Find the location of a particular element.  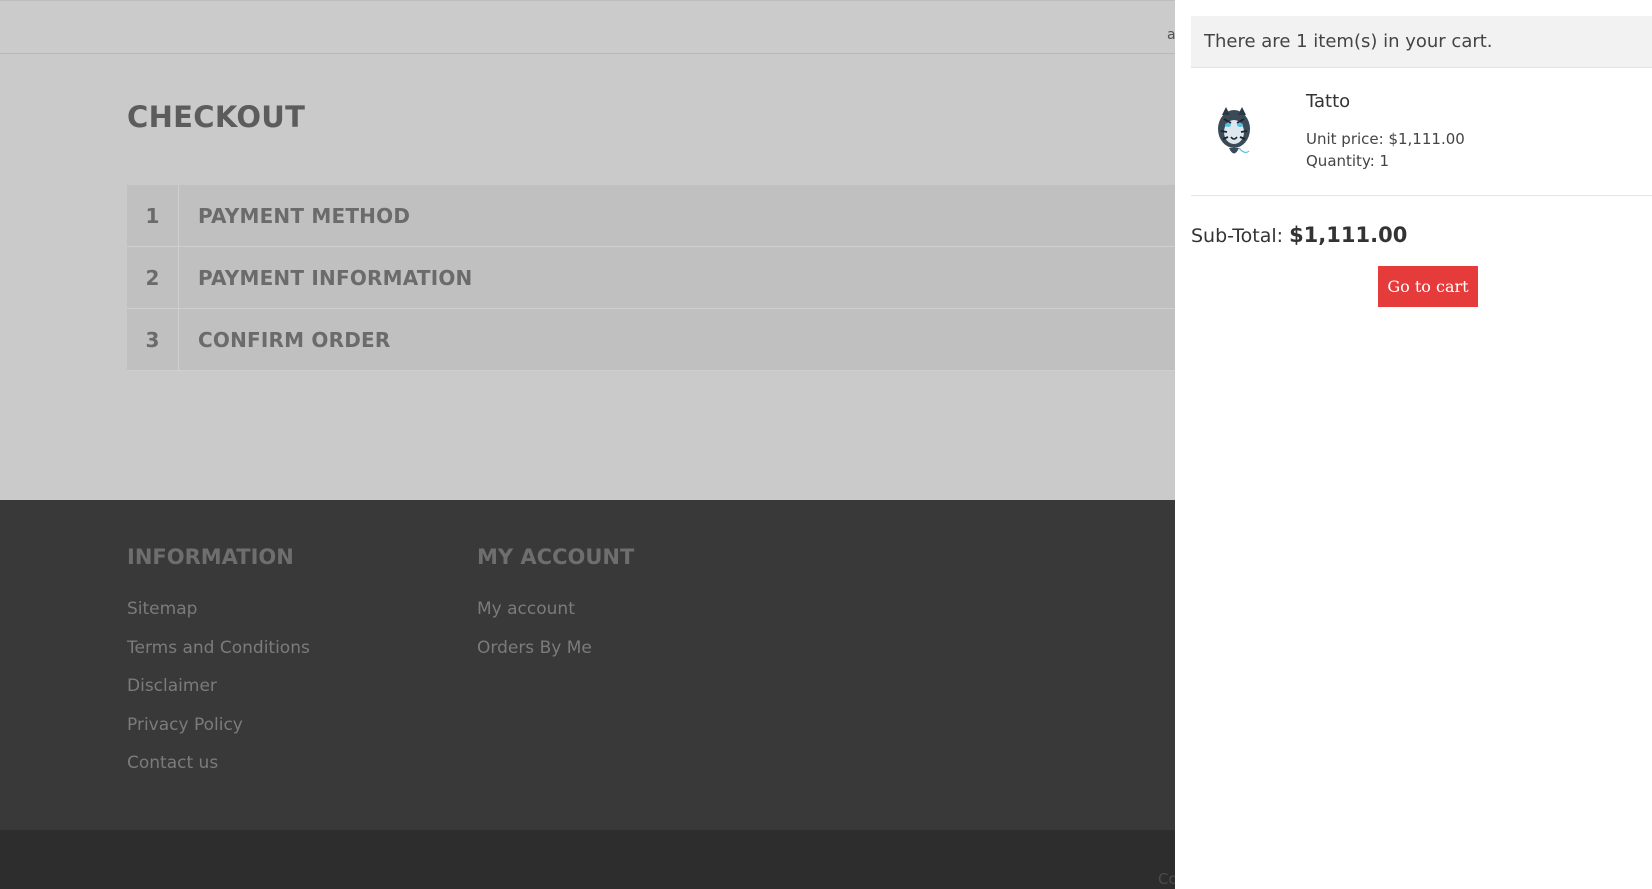

tiger-tattoo-image is located at coordinates (1234, 132).